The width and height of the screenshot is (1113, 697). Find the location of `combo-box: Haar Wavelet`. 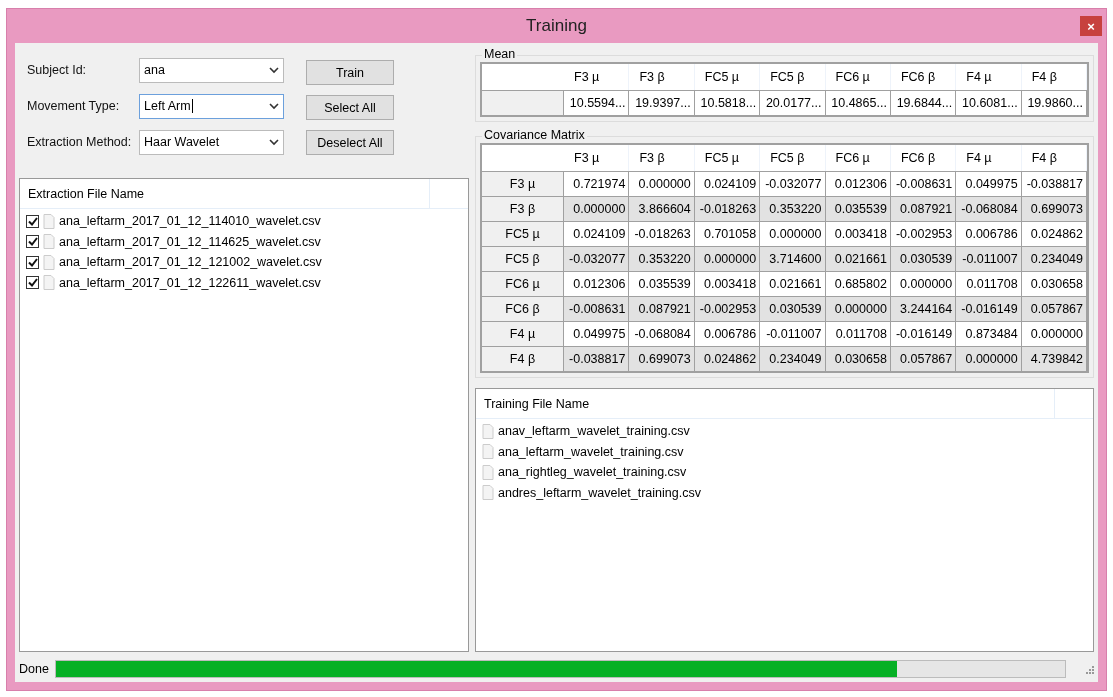

combo-box: Haar Wavelet is located at coordinates (211, 142).